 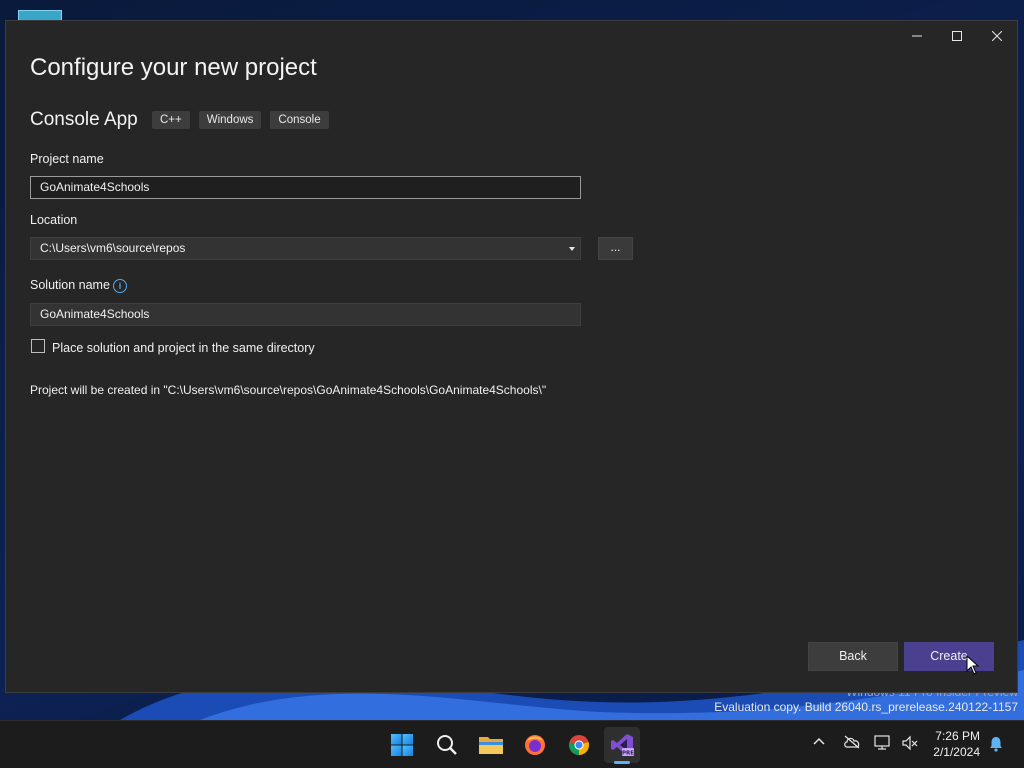 What do you see at coordinates (402, 745) in the screenshot?
I see `start-icon` at bounding box center [402, 745].